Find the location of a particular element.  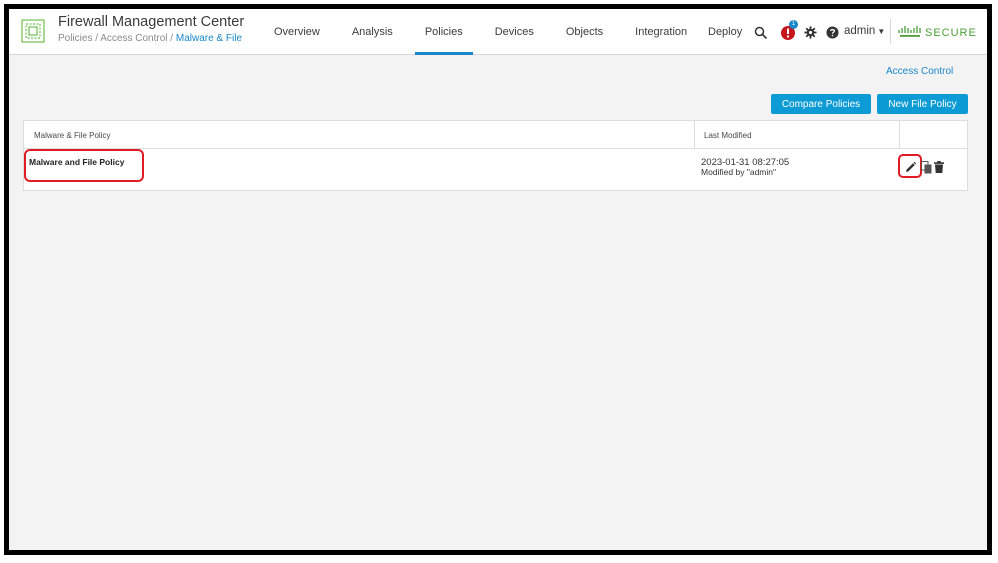

user-menu: admin ▼ is located at coordinates (864, 31).